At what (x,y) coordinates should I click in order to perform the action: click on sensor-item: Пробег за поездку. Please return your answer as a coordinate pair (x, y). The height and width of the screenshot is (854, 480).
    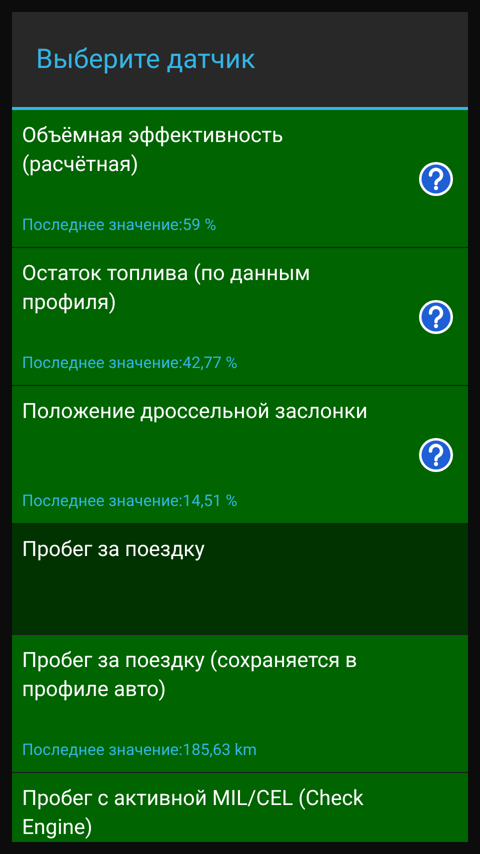
    Looking at the image, I should click on (240, 579).